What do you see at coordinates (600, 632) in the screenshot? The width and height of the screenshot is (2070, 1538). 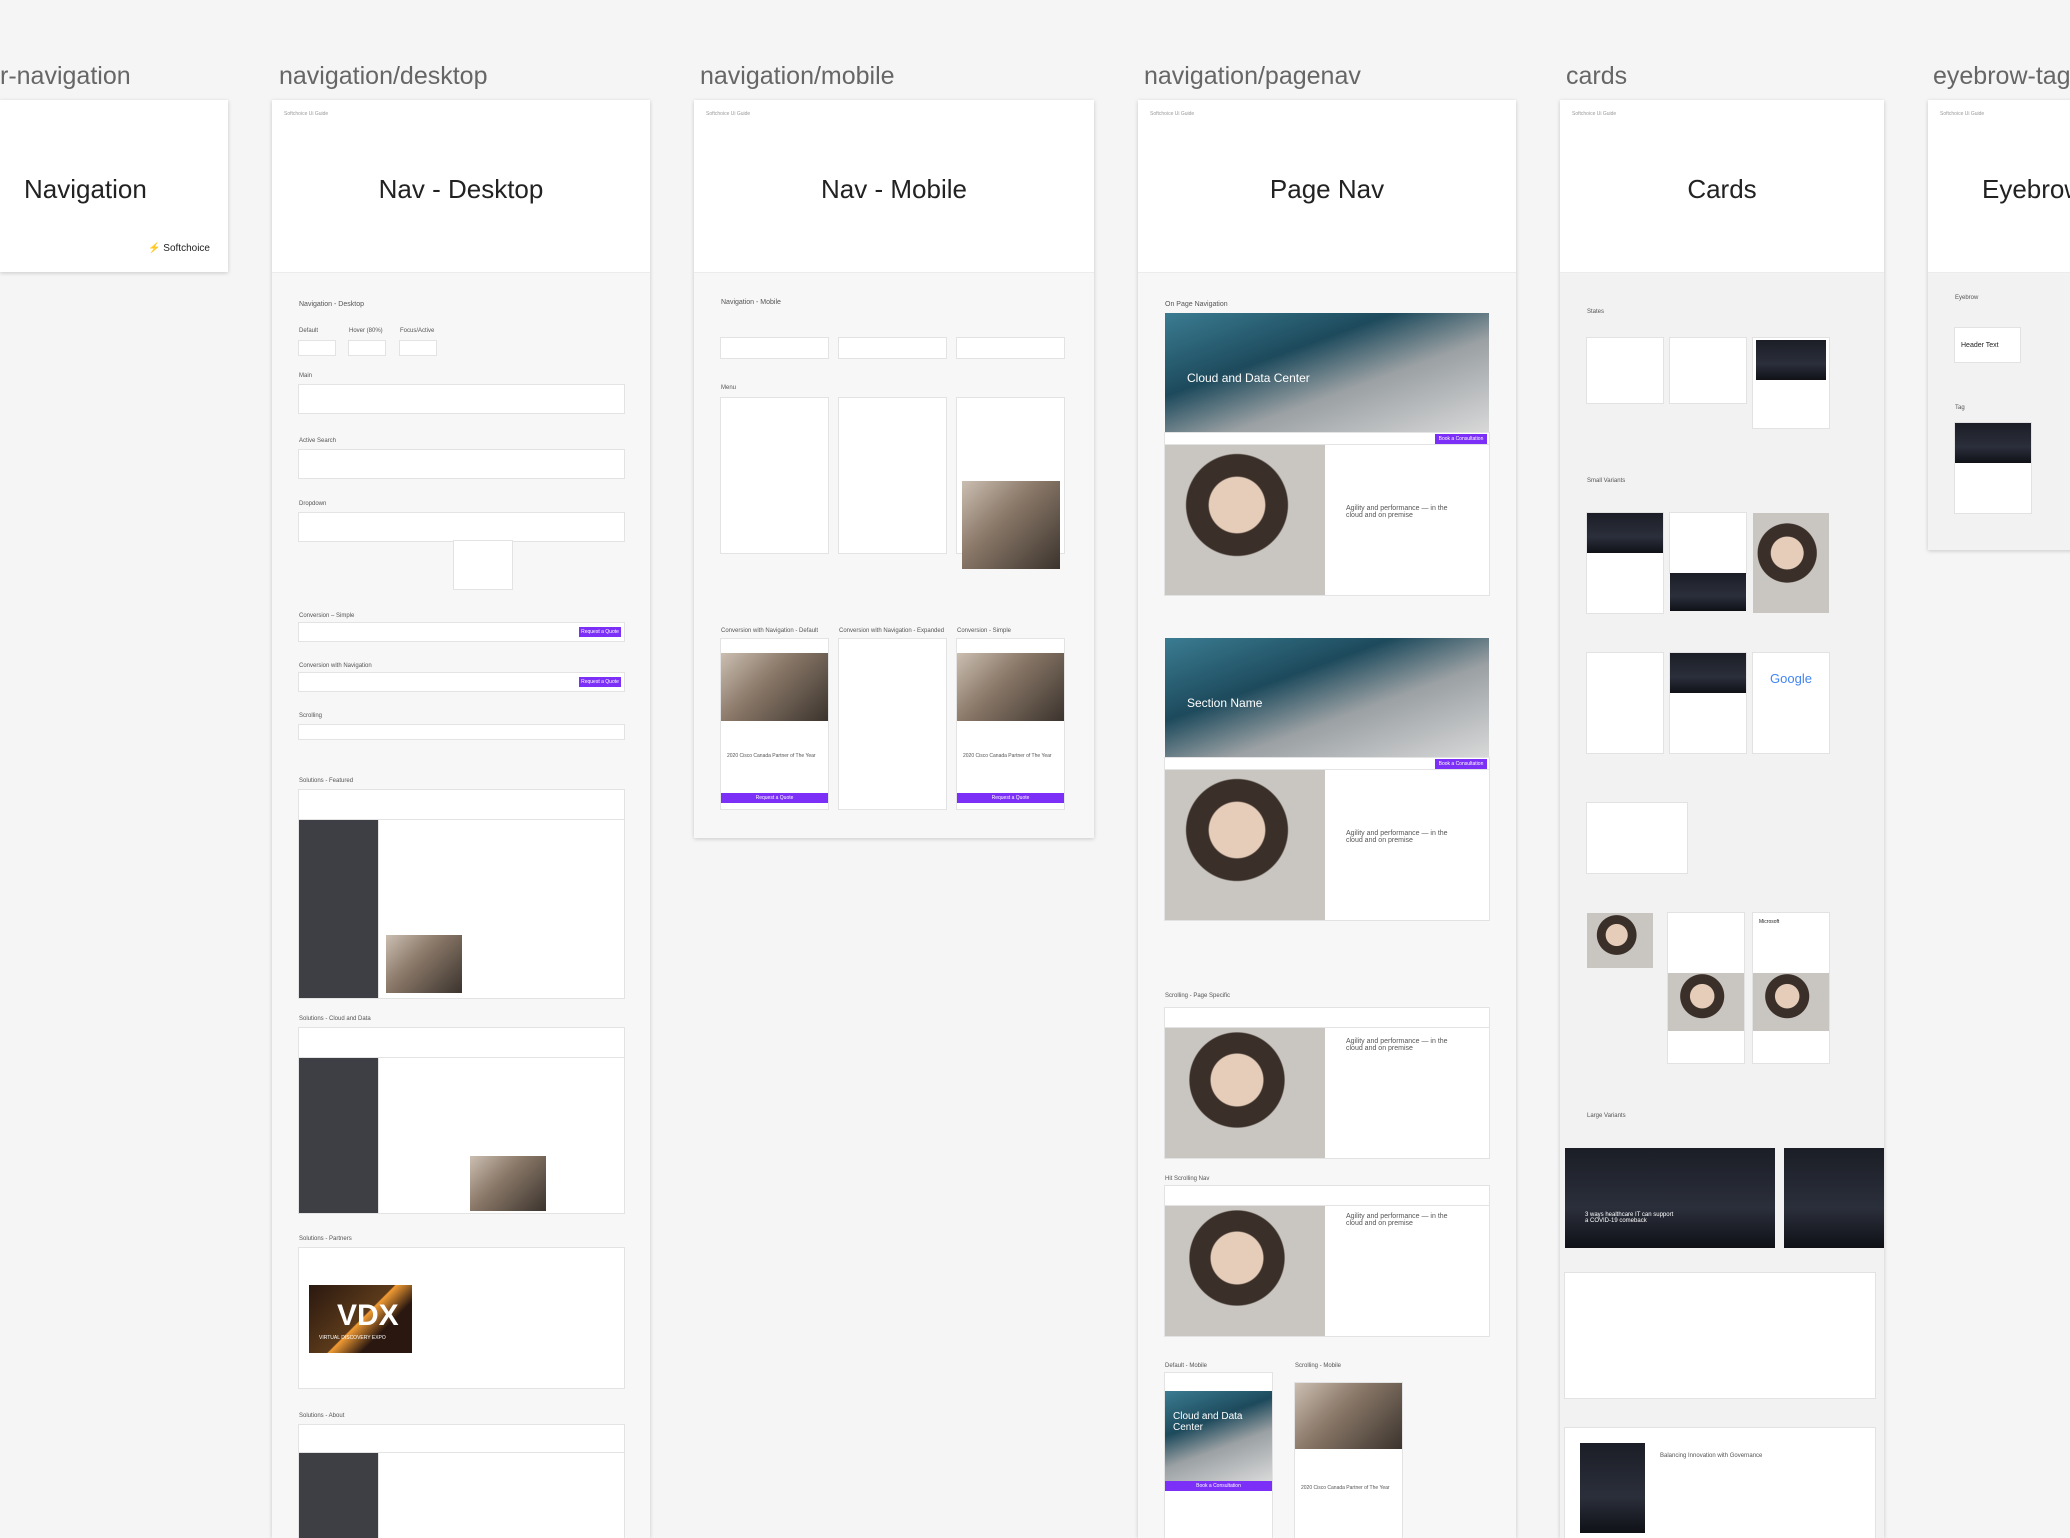 I see `request-quote-button: Request a Quote` at bounding box center [600, 632].